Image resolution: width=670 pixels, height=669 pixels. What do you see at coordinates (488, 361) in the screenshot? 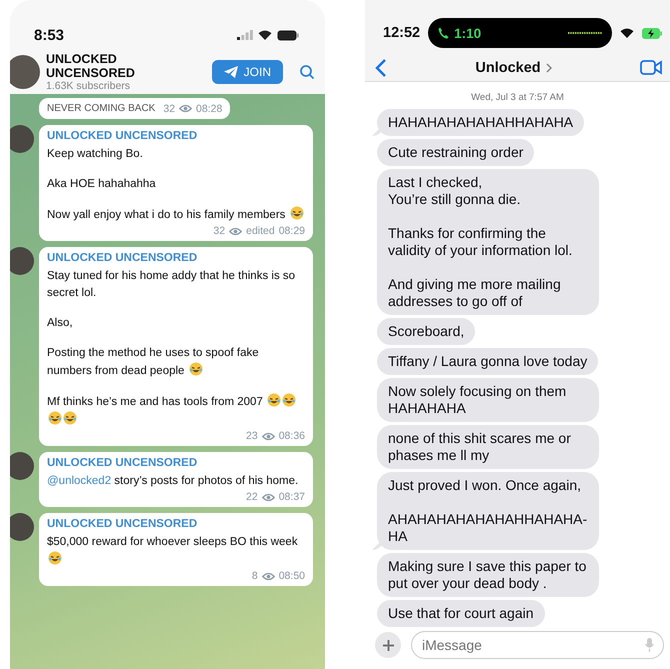
I see `message-text: Tiffany / Laura gonna love today` at bounding box center [488, 361].